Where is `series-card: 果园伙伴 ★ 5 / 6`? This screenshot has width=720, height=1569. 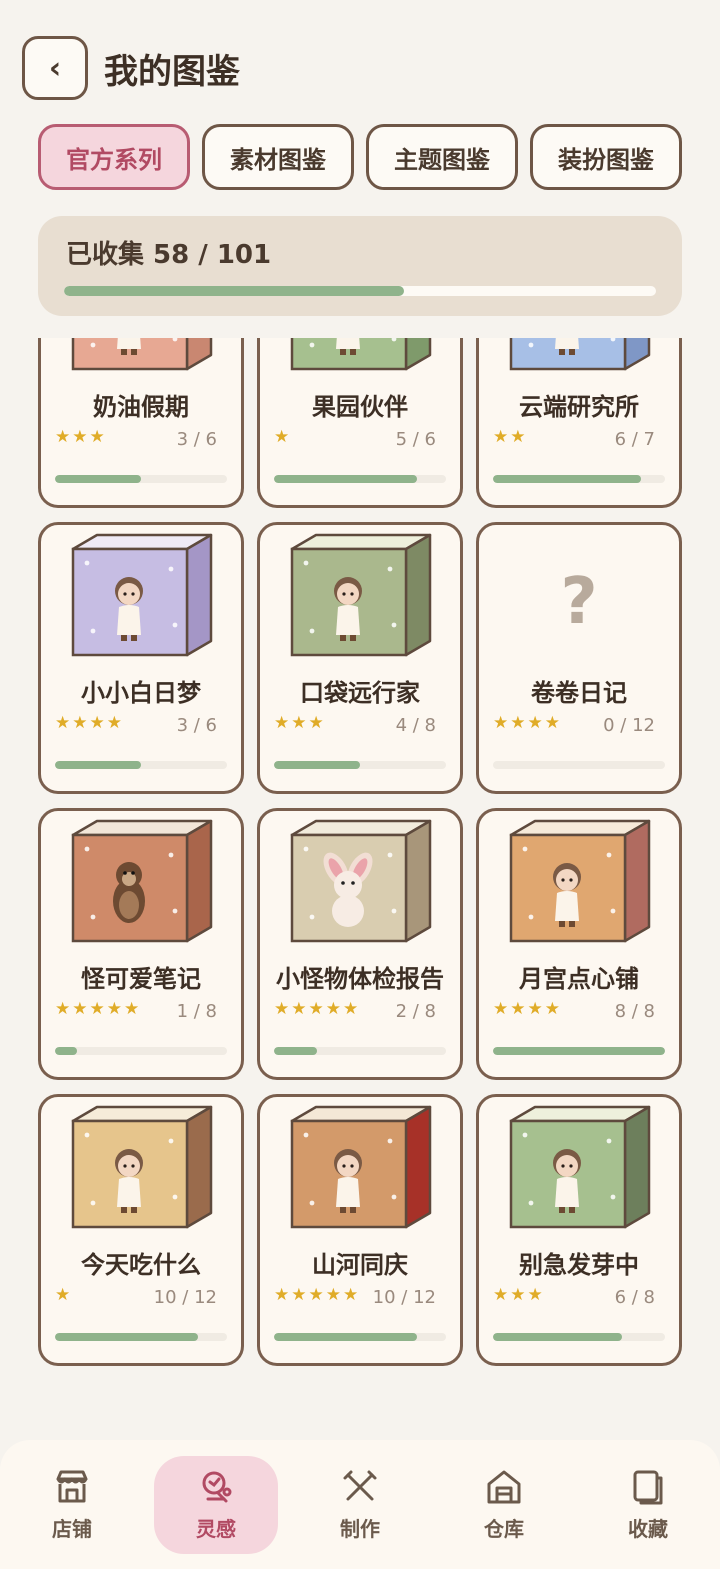 series-card: 果园伙伴 ★ 5 / 6 is located at coordinates (360, 423).